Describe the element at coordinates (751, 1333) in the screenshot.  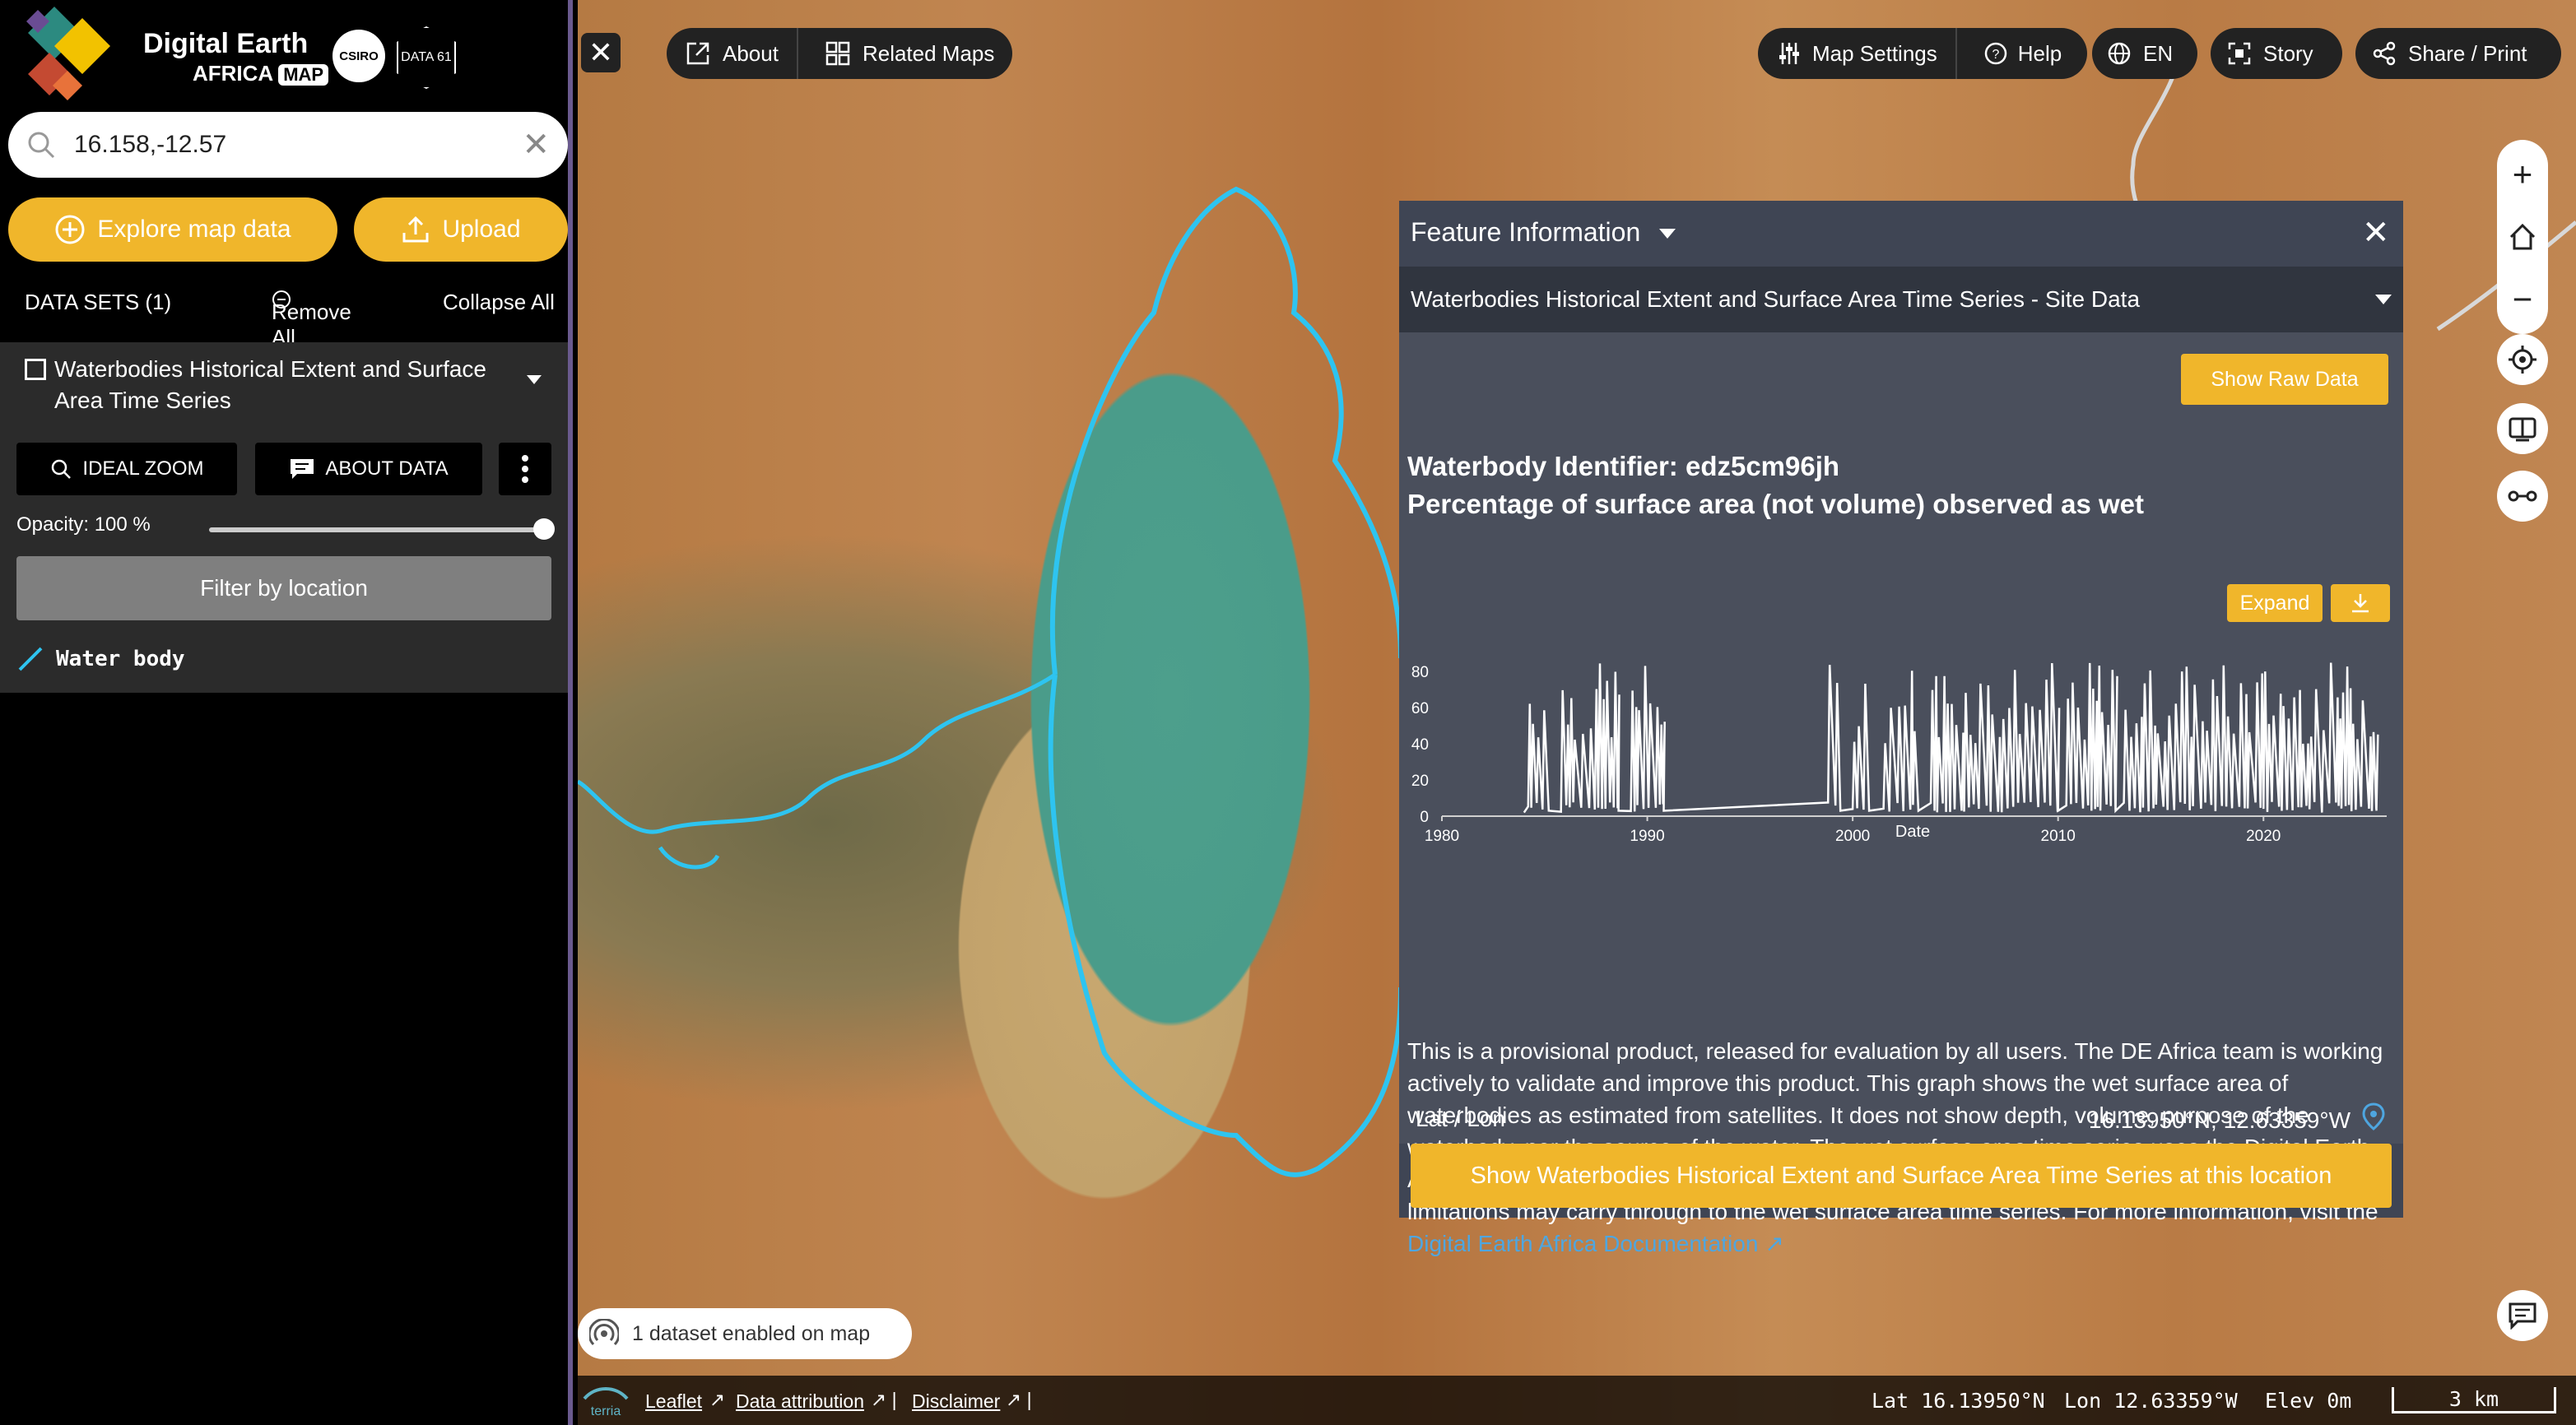
I see `datasets-enabled-text: 1 dataset enabled on map` at that location.